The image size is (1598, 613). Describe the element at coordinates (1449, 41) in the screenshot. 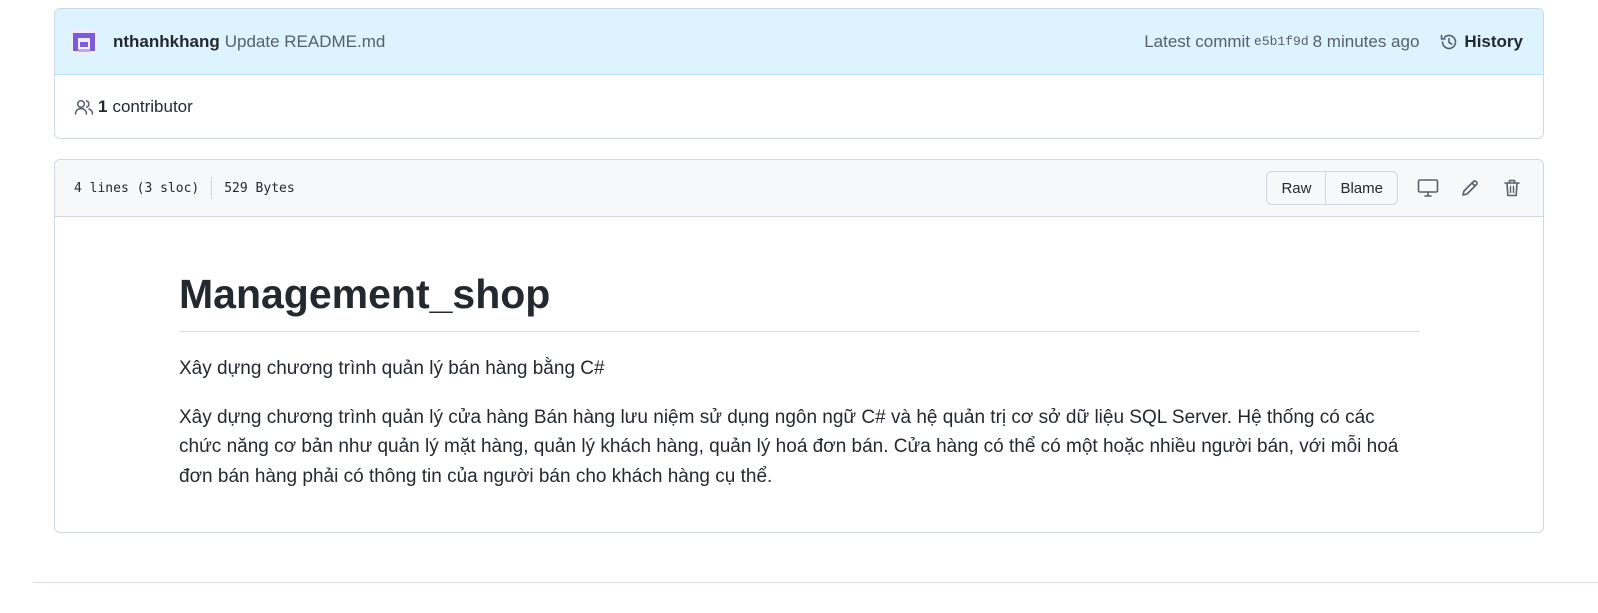

I see `history-icon` at that location.